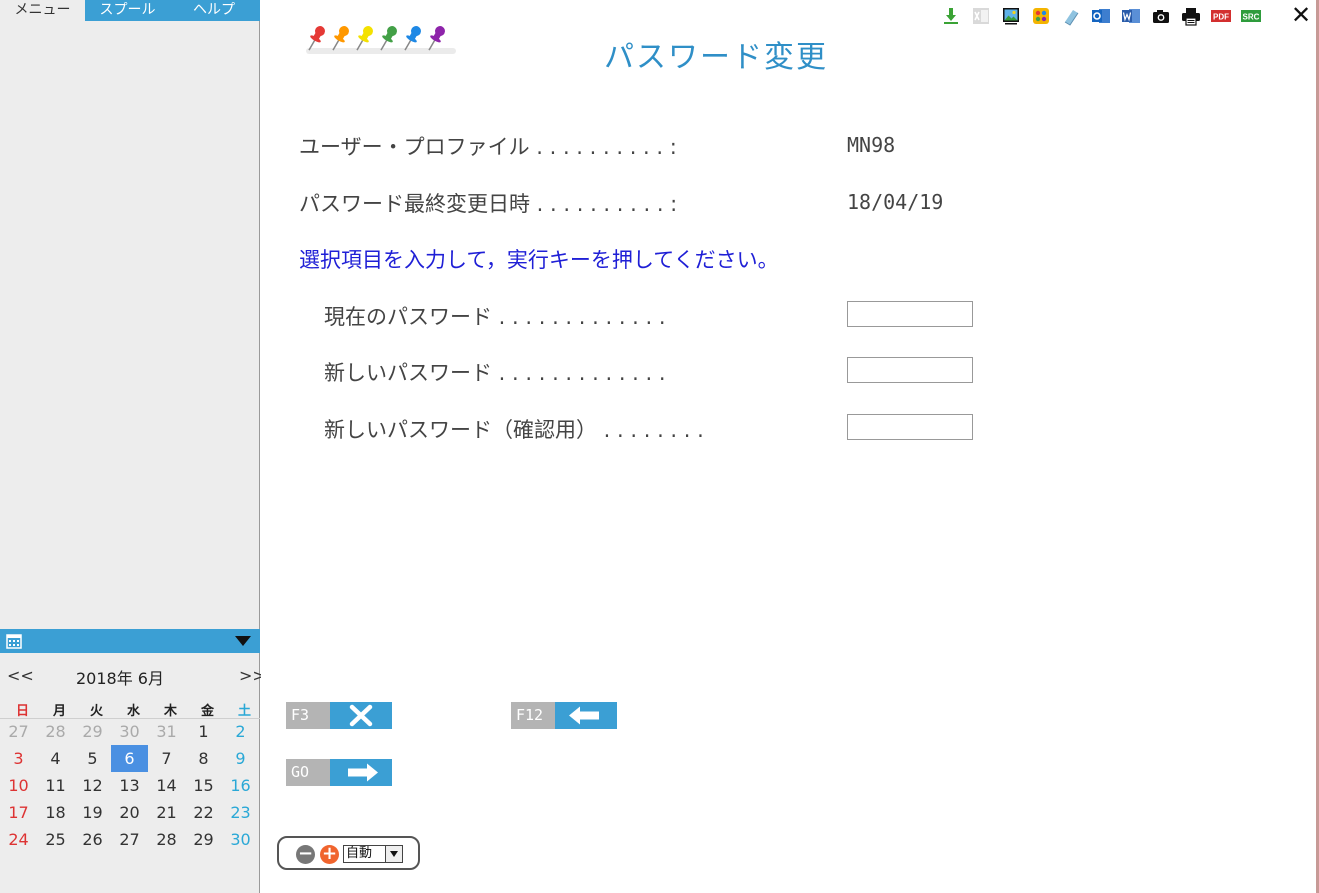 This screenshot has height=893, width=1319. I want to click on calendar-day: 9, so click(240, 758).